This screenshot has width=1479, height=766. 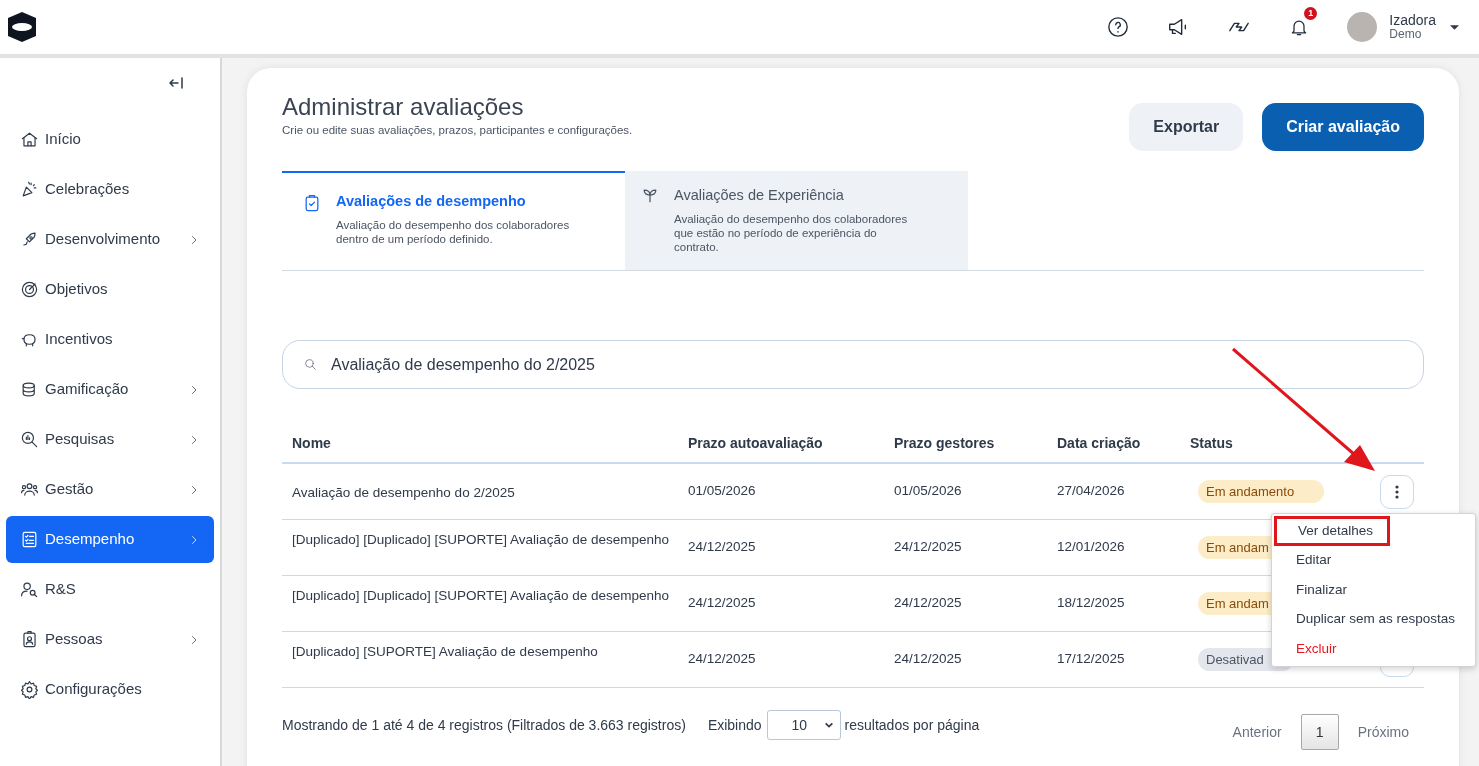 What do you see at coordinates (110, 689) in the screenshot?
I see `sidebar-item: Configurações` at bounding box center [110, 689].